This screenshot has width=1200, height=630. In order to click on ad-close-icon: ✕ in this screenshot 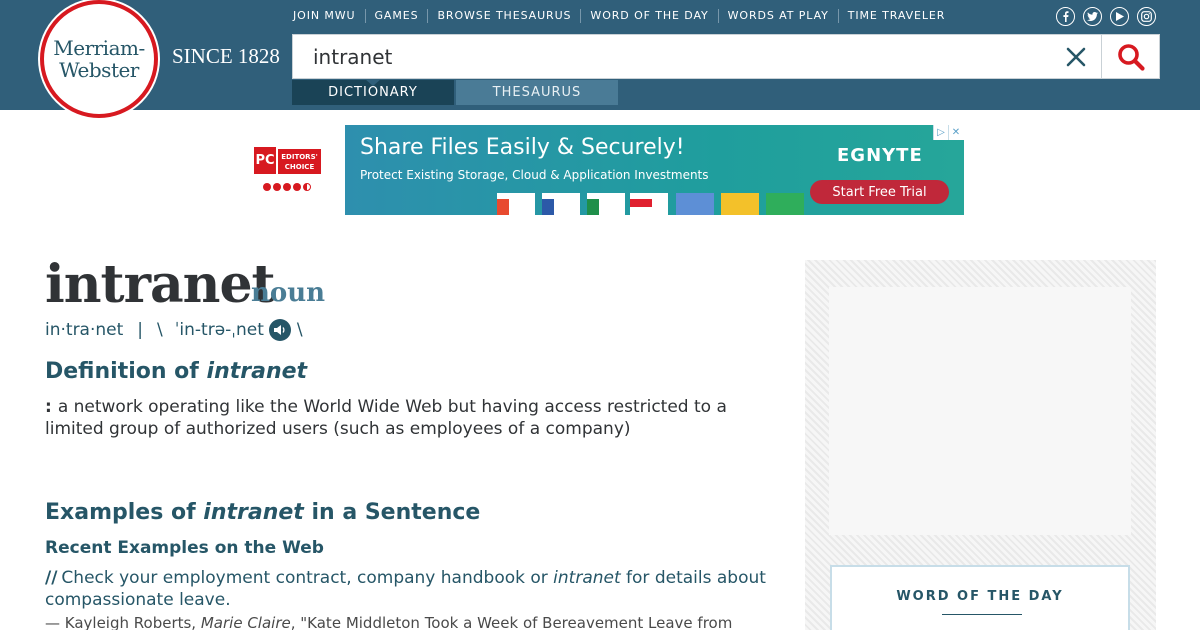, I will do `click(955, 132)`.